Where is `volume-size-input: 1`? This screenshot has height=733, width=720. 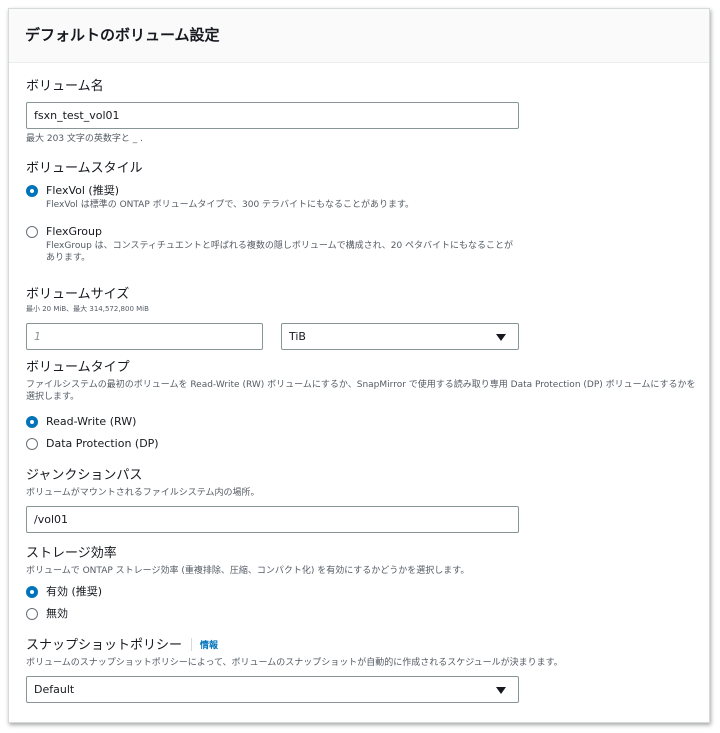
volume-size-input: 1 is located at coordinates (144, 336).